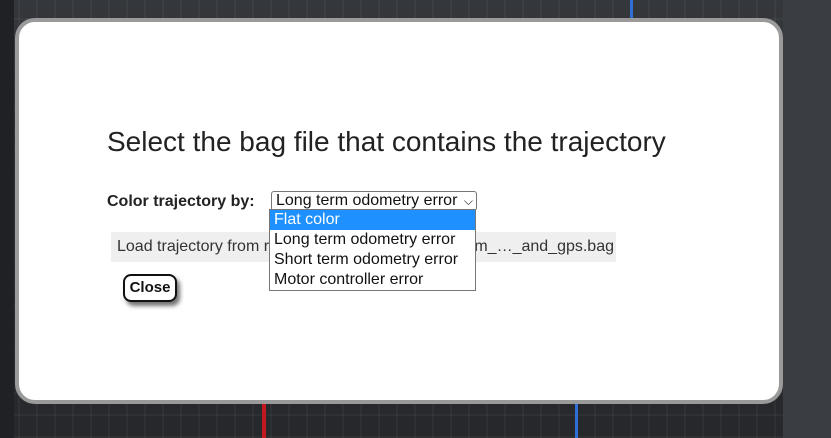 Image resolution: width=831 pixels, height=438 pixels. What do you see at coordinates (372, 260) in the screenshot?
I see `dropdown-option-short-term-odometry-error: Short term odometry error` at bounding box center [372, 260].